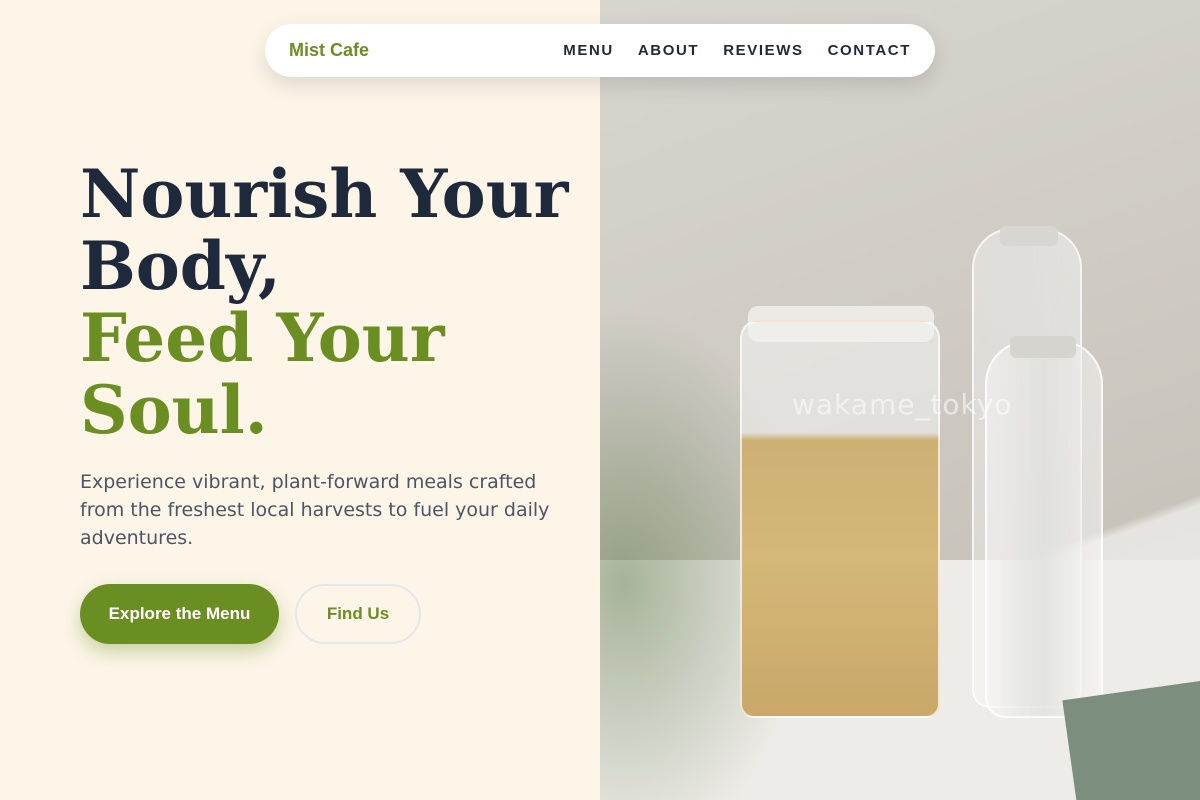 This screenshot has width=1200, height=800. I want to click on hero-title-line1: Nourish Your, so click(324, 194).